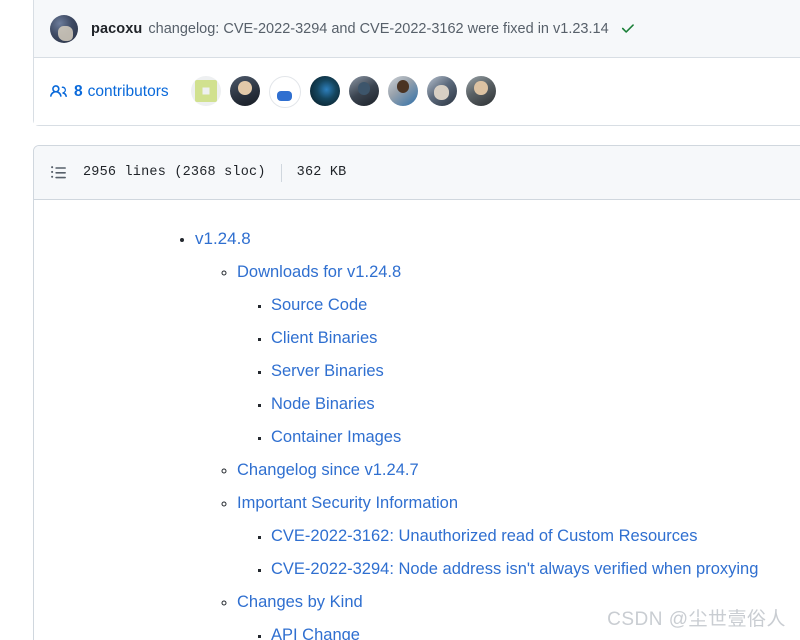  Describe the element at coordinates (535, 338) in the screenshot. I see `list-item: Client Binaries` at that location.